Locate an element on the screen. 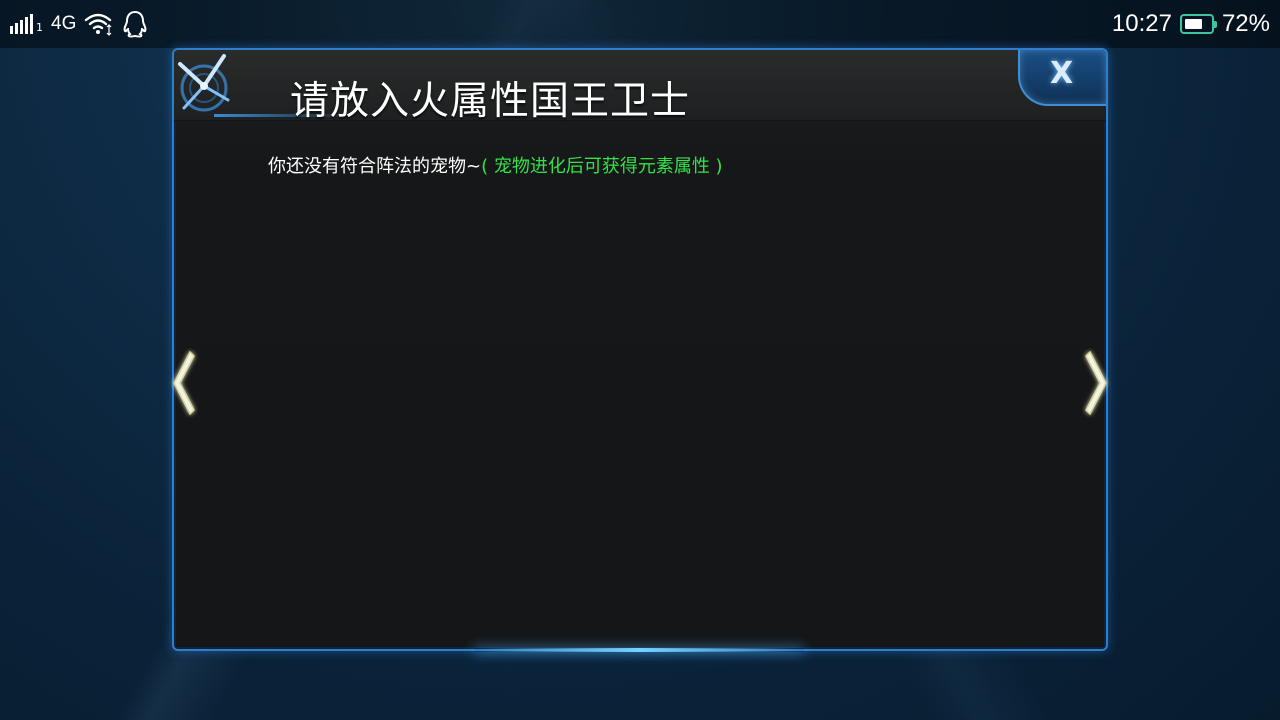  dialog-header: 请放入火属性国王卫士 X is located at coordinates (640, 87).